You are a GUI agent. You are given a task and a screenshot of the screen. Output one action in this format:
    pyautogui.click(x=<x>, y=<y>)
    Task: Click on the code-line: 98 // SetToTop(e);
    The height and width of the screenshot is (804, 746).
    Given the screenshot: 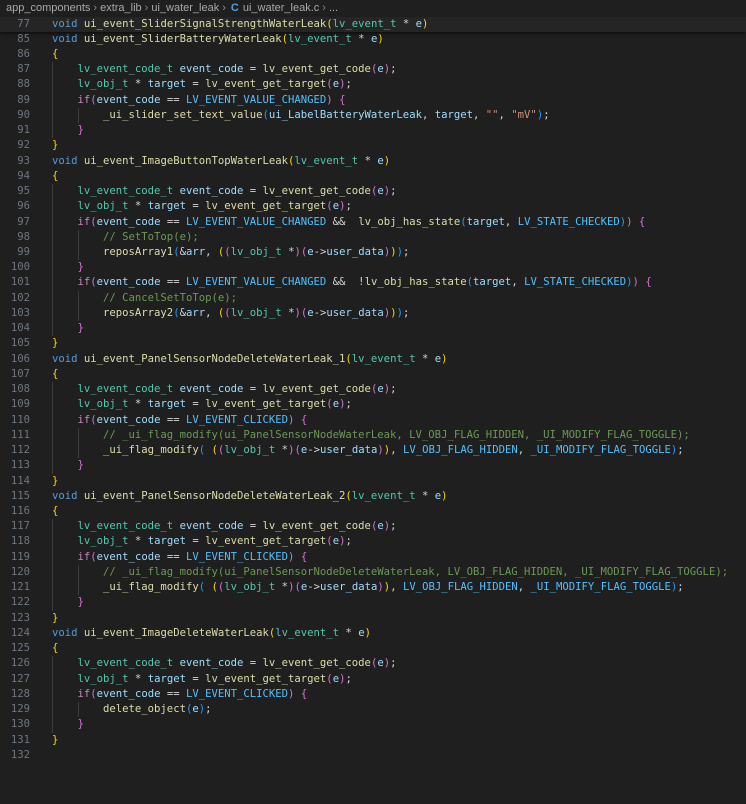 What is the action you would take?
    pyautogui.click(x=373, y=237)
    